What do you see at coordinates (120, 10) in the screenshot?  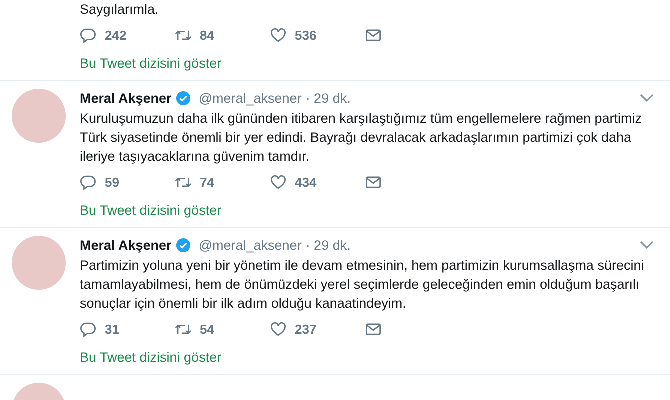 I see `tweet-text: Saygılarımla.` at bounding box center [120, 10].